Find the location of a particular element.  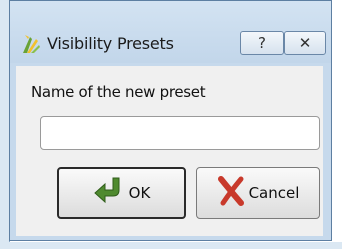

cancel-button-label: Cancel is located at coordinates (274, 193).